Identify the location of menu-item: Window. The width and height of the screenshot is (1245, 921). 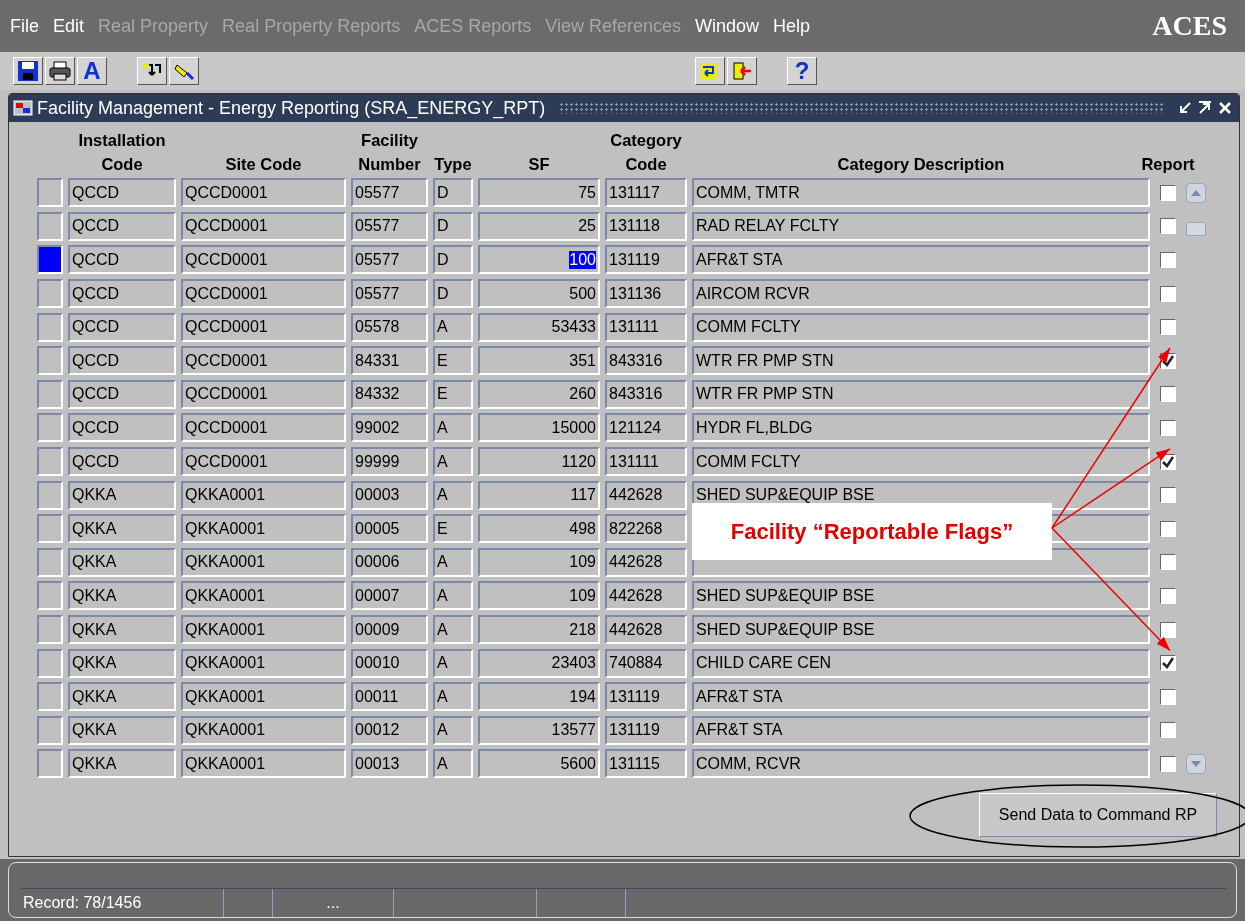
(727, 26).